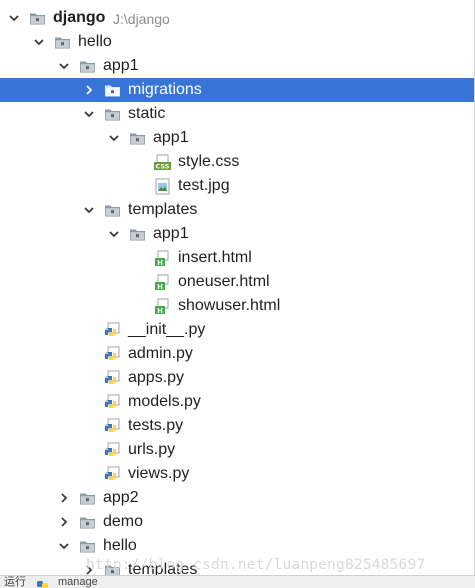  I want to click on tree-item-init-py: __init__.py, so click(237, 330).